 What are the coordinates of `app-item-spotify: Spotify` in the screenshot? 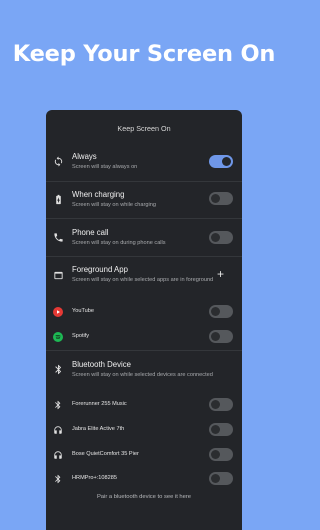 It's located at (144, 337).